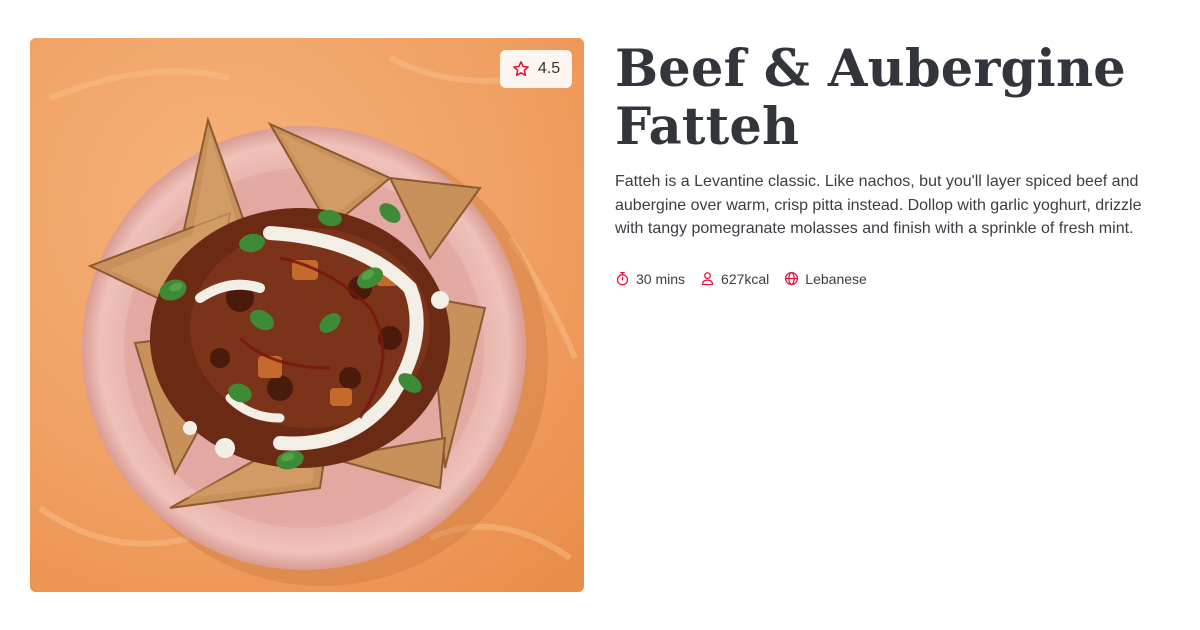 The height and width of the screenshot is (630, 1200). What do you see at coordinates (707, 278) in the screenshot?
I see `person-icon` at bounding box center [707, 278].